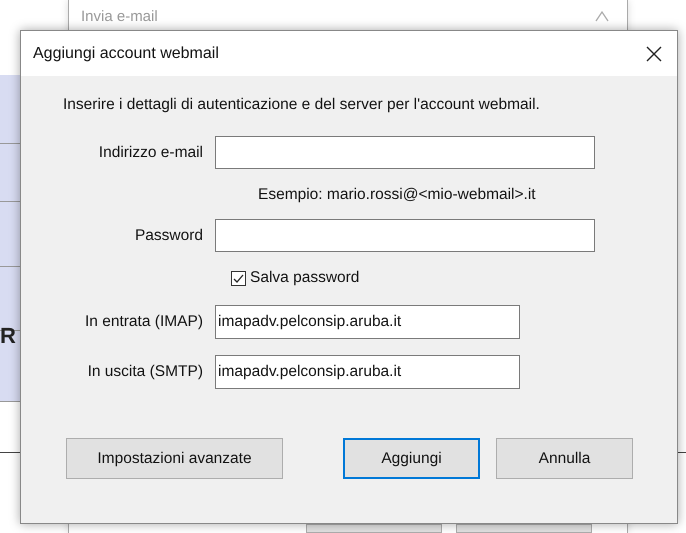 The height and width of the screenshot is (533, 686). Describe the element at coordinates (8, 336) in the screenshot. I see `side-text: R` at that location.